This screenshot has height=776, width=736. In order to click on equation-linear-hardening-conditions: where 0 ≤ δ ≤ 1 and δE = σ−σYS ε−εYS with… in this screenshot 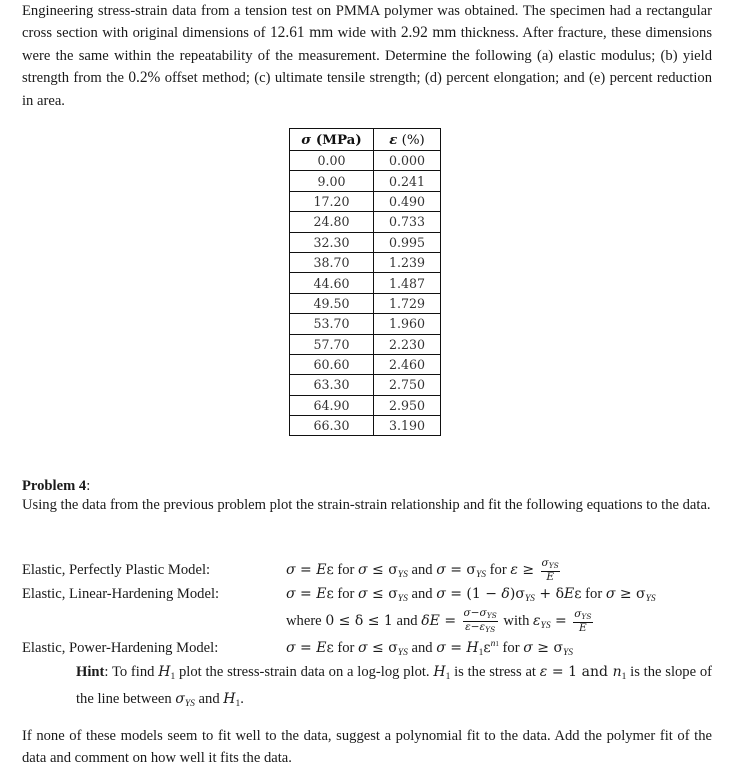, I will do `click(439, 620)`.